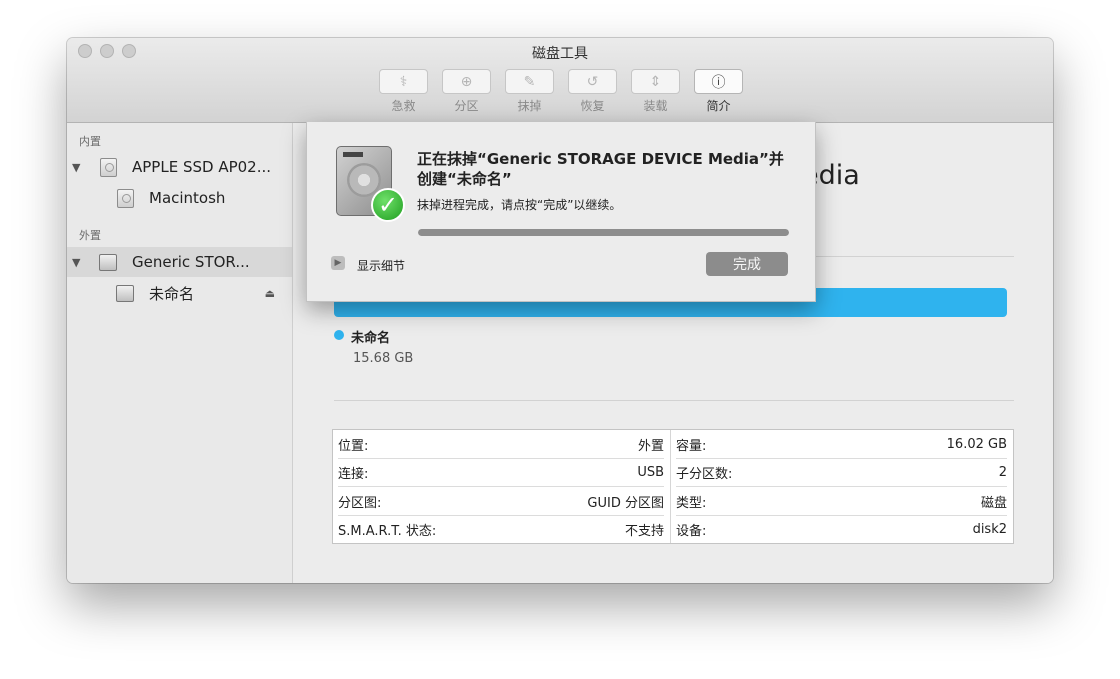 The image size is (1120, 679). I want to click on info-value: GUID 分区图, so click(625, 503).